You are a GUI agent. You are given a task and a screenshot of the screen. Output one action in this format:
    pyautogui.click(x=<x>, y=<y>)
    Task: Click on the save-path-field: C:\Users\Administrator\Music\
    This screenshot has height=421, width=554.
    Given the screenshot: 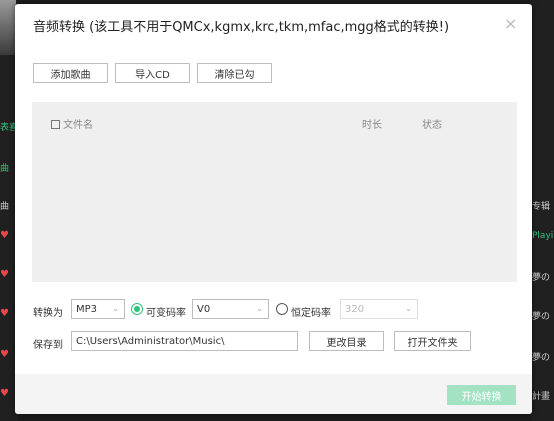 What is the action you would take?
    pyautogui.click(x=184, y=341)
    